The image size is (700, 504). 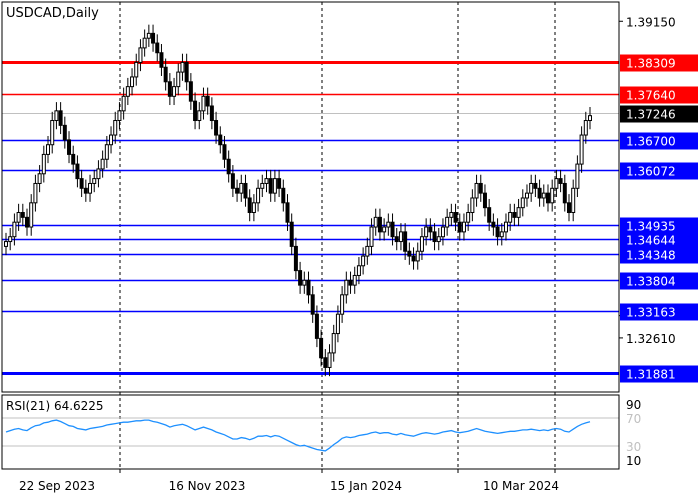 I want to click on x-tick-label: 10 Mar 2024, so click(x=521, y=486).